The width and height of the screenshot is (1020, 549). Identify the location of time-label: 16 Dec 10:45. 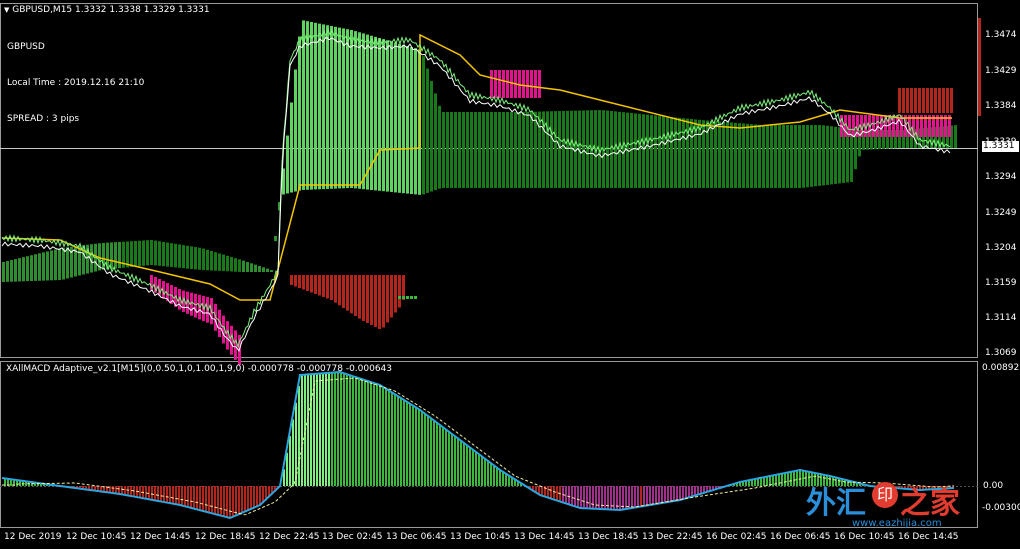
(864, 537).